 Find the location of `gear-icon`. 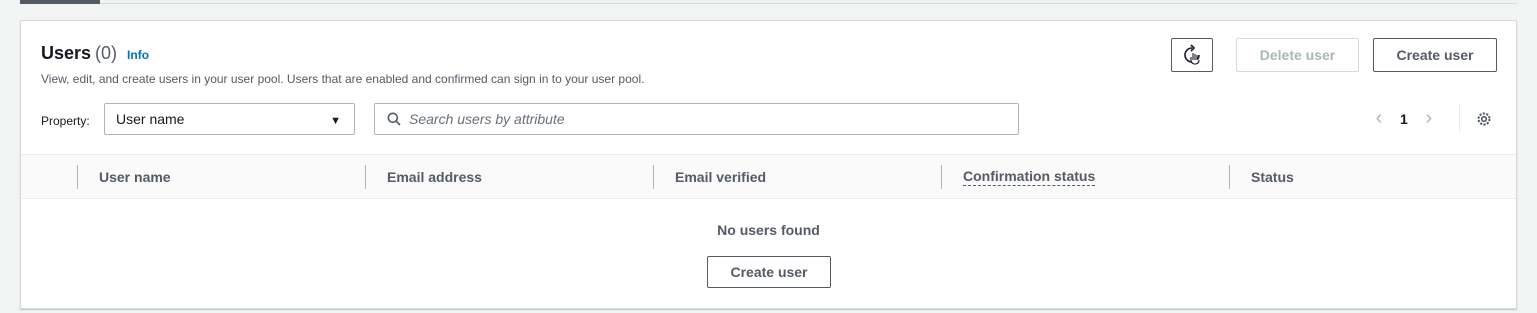

gear-icon is located at coordinates (1484, 119).